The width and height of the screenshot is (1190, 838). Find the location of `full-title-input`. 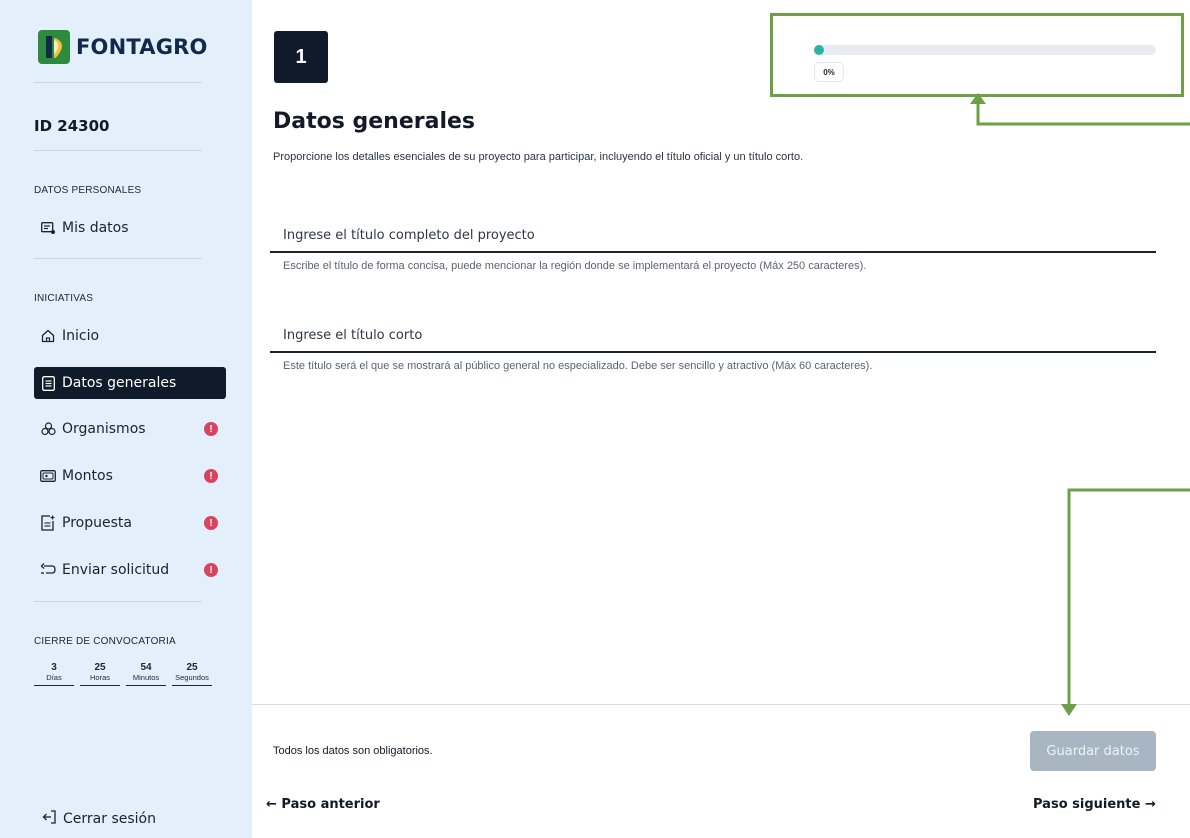

full-title-input is located at coordinates (713, 235).